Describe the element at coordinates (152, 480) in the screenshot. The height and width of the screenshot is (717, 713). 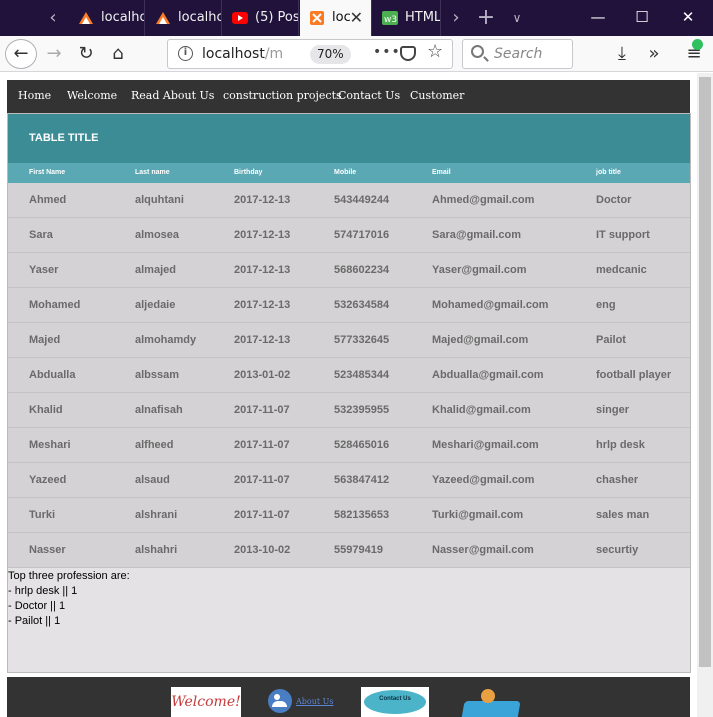
I see `cell-last-name: alsaud` at that location.